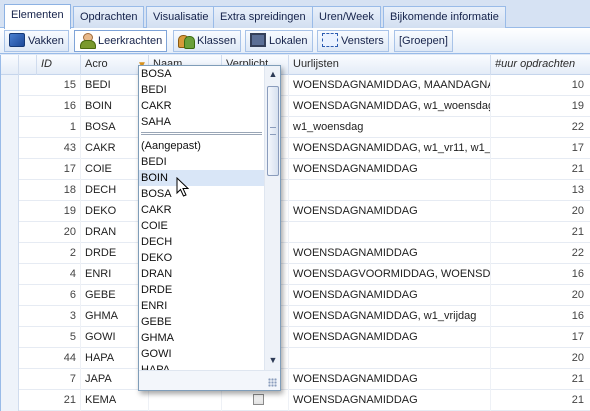 Image resolution: width=590 pixels, height=411 pixels. I want to click on filter-top-item: BOSA, so click(201, 74).